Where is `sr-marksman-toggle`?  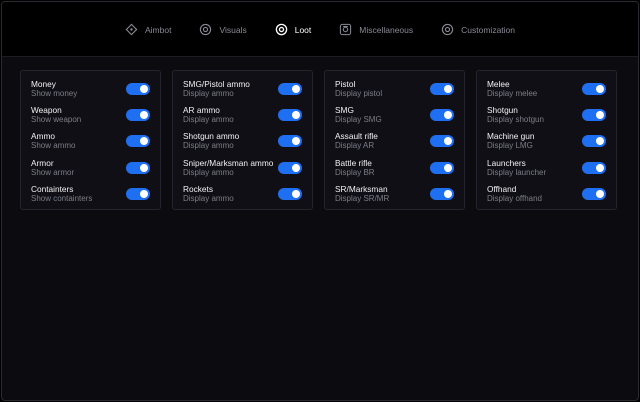
sr-marksman-toggle is located at coordinates (442, 193).